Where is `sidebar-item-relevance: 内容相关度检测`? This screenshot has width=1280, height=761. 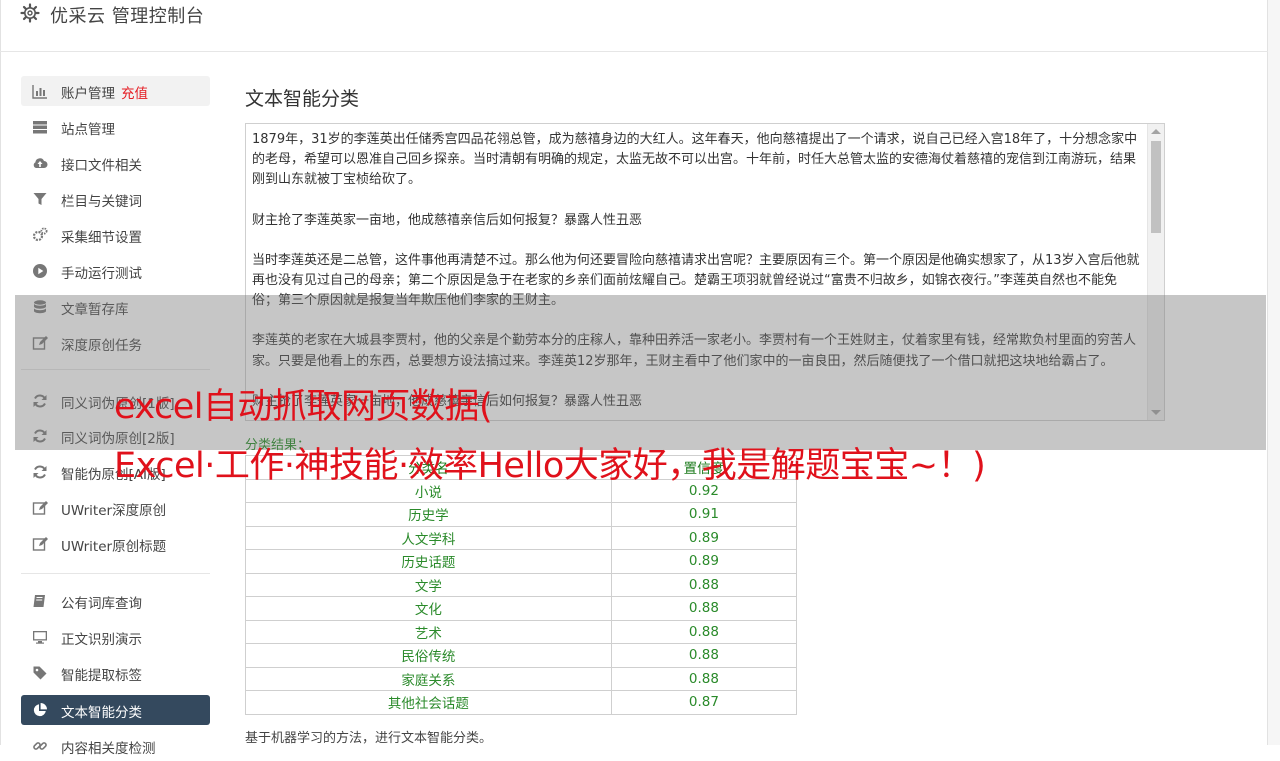
sidebar-item-relevance: 内容相关度检测 is located at coordinates (115, 746).